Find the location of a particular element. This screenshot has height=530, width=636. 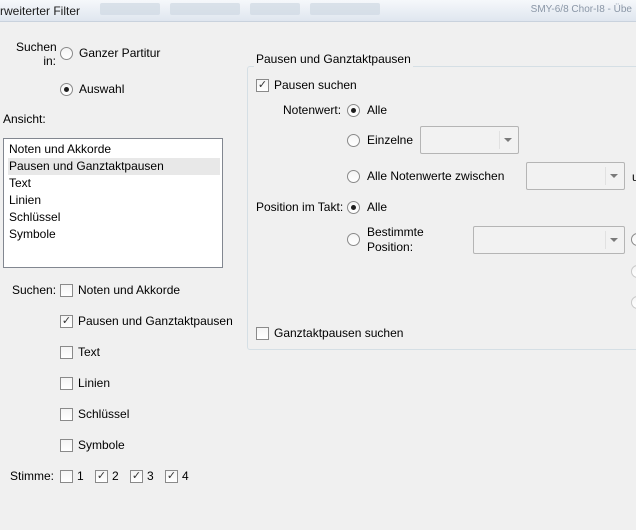

radio-position-all-label: Alle is located at coordinates (377, 207).